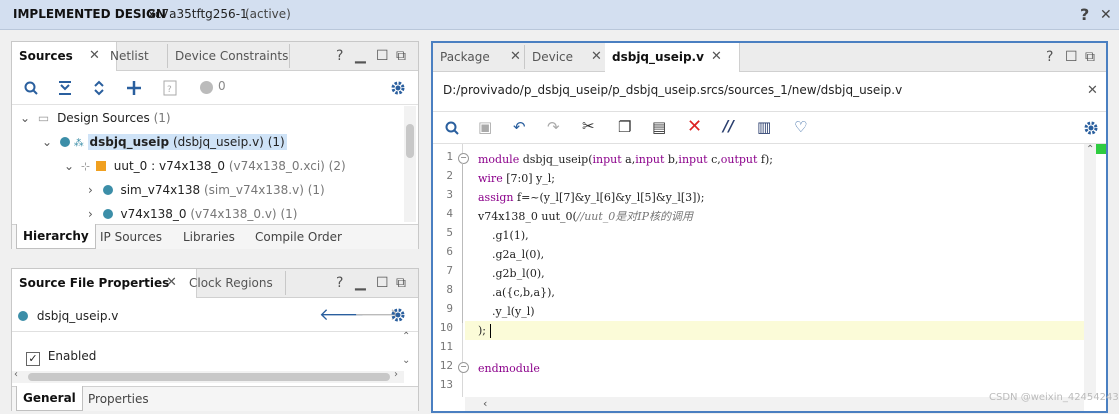  Describe the element at coordinates (1090, 270) in the screenshot. I see `editor-vertical-scrollbar: ⌃` at that location.